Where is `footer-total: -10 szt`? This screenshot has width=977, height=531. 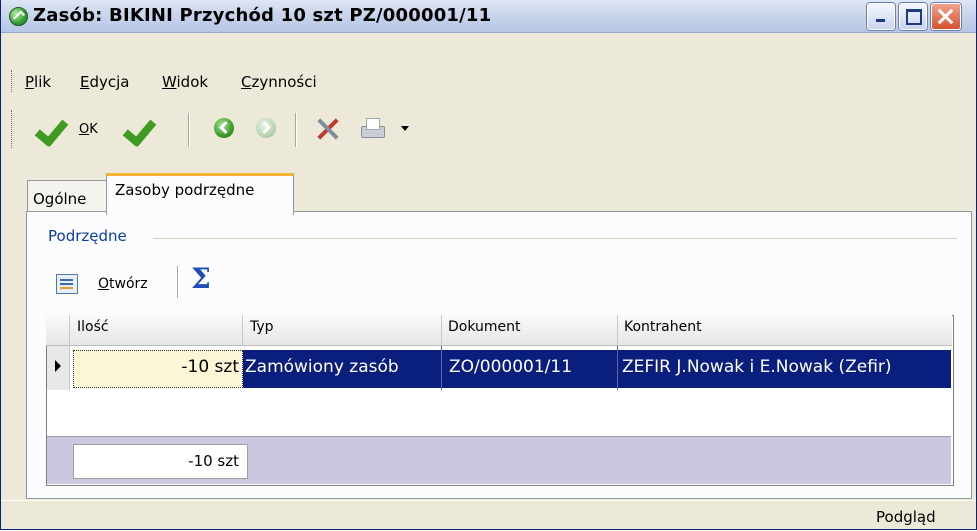 footer-total: -10 szt is located at coordinates (213, 461).